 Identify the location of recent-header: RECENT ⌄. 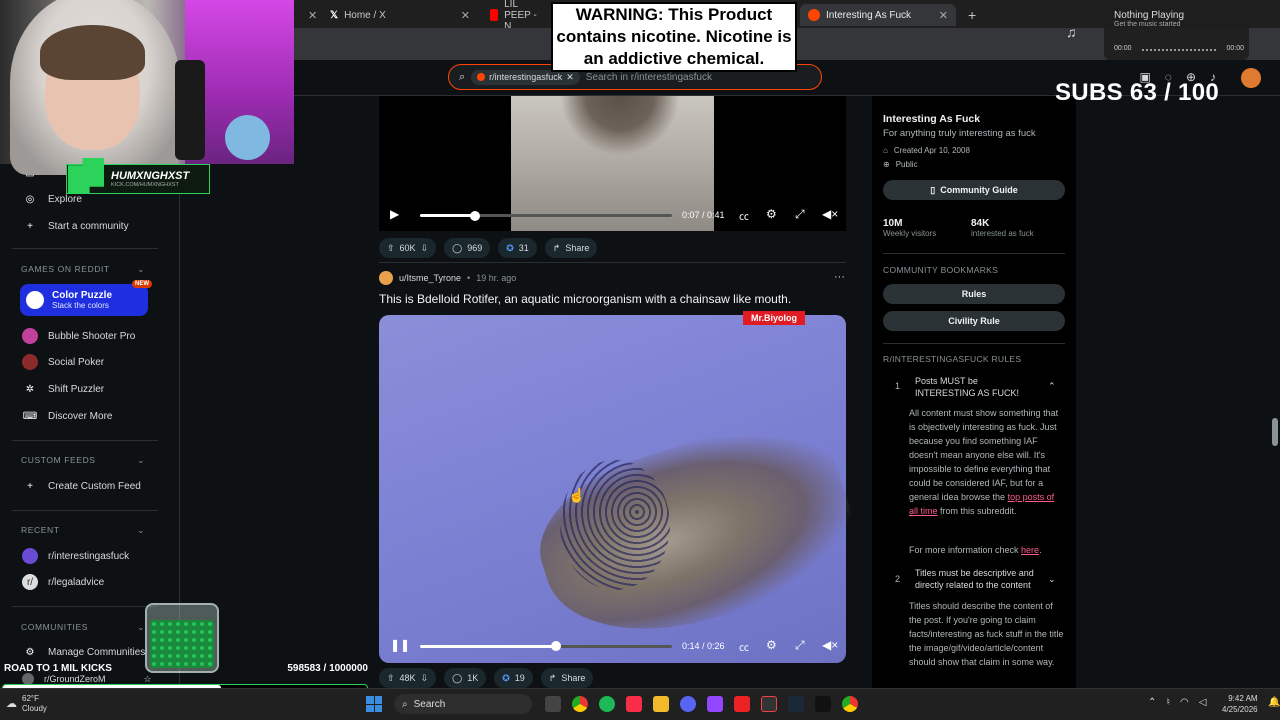
(83, 530).